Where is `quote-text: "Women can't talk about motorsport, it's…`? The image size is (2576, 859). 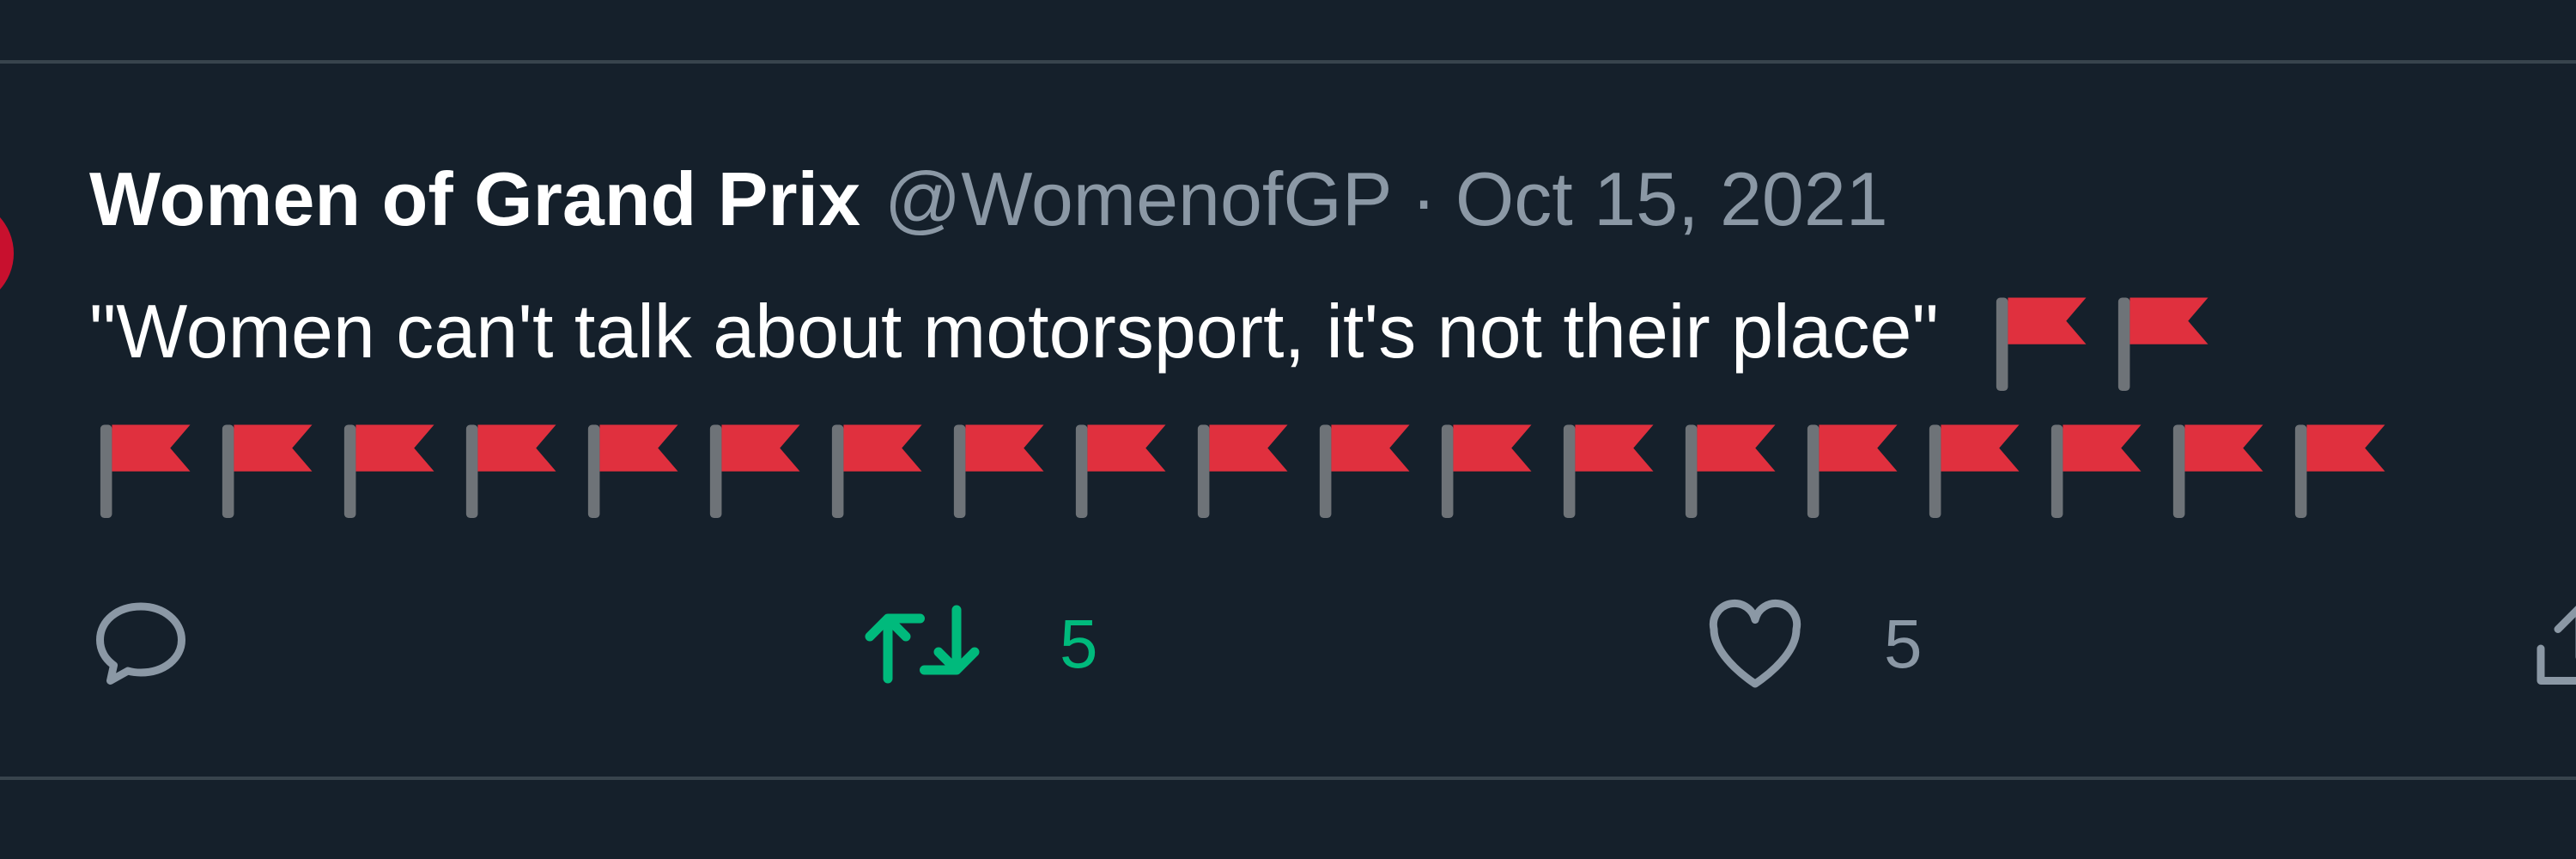 quote-text: "Women can't talk about motorsport, it's… is located at coordinates (1014, 332).